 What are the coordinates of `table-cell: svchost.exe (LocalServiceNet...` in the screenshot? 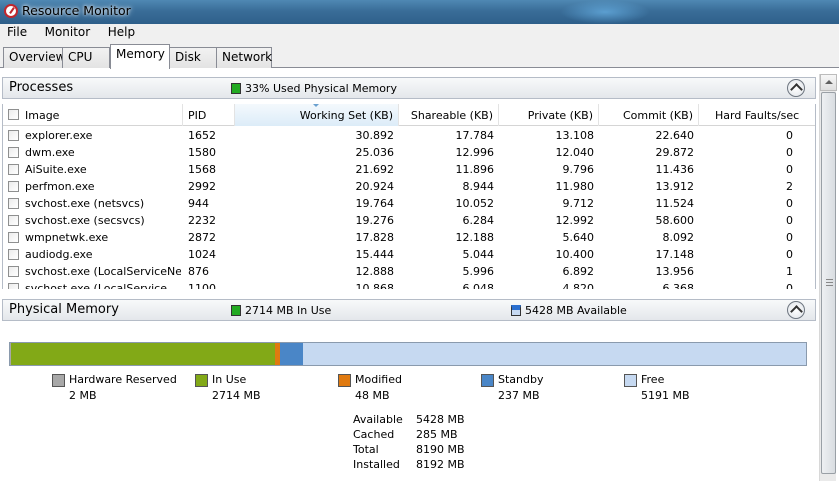 It's located at (103, 271).